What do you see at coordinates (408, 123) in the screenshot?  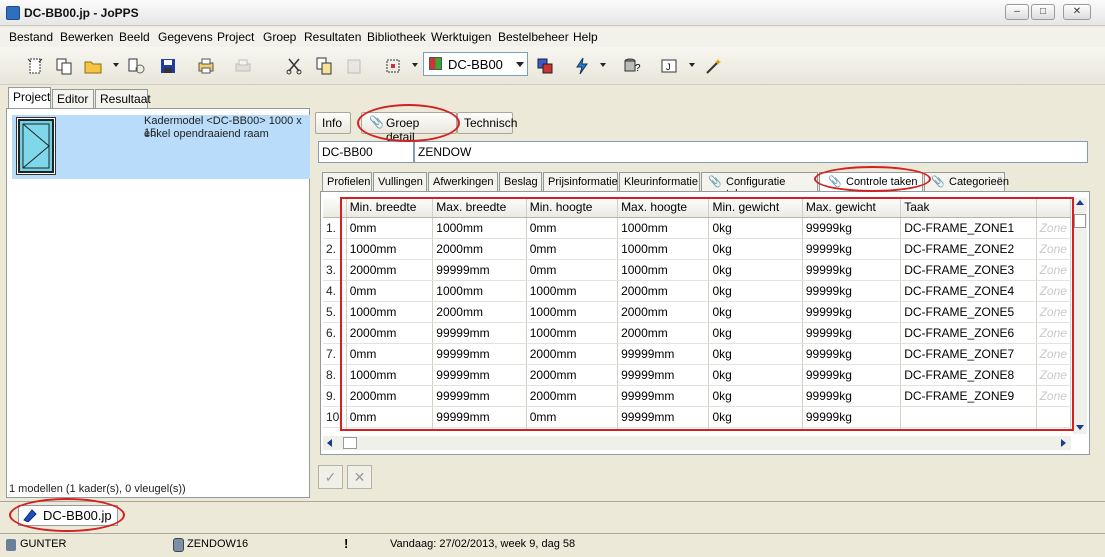 I see `highlight-groep-detail` at bounding box center [408, 123].